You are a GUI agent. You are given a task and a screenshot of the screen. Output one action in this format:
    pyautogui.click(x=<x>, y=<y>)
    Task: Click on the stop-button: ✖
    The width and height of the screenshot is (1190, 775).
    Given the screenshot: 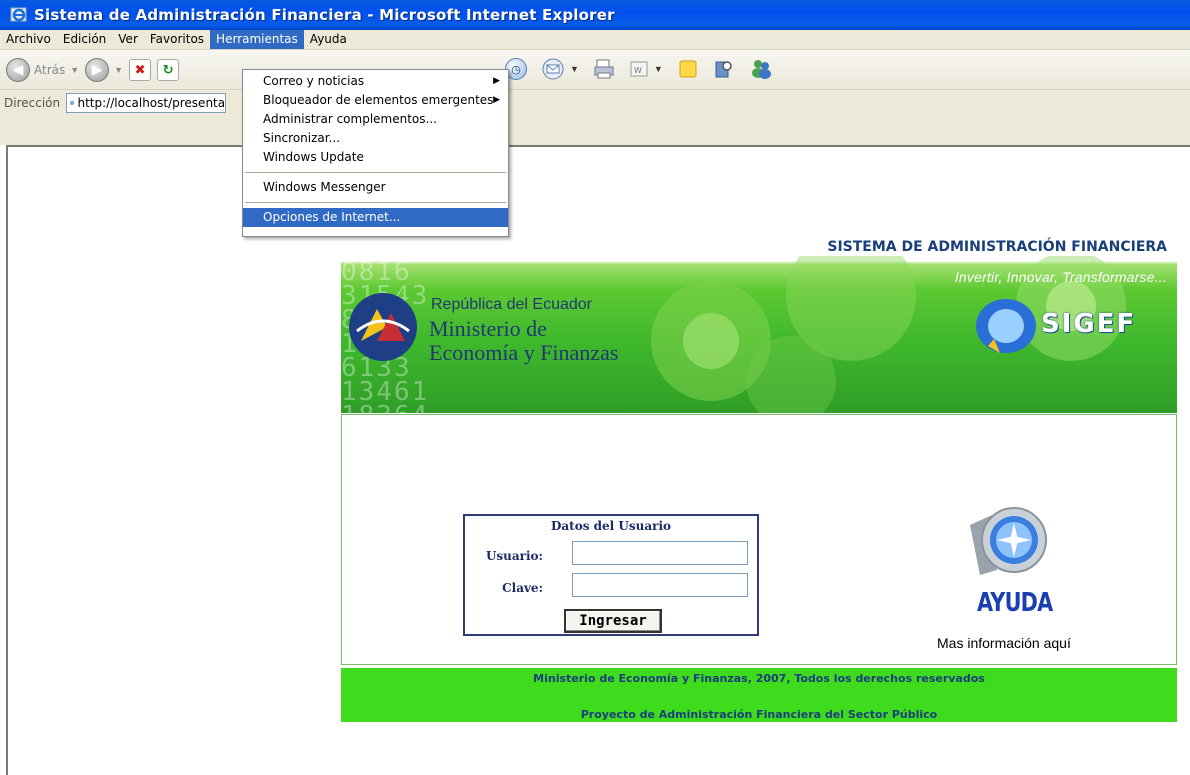 What is the action you would take?
    pyautogui.click(x=140, y=69)
    